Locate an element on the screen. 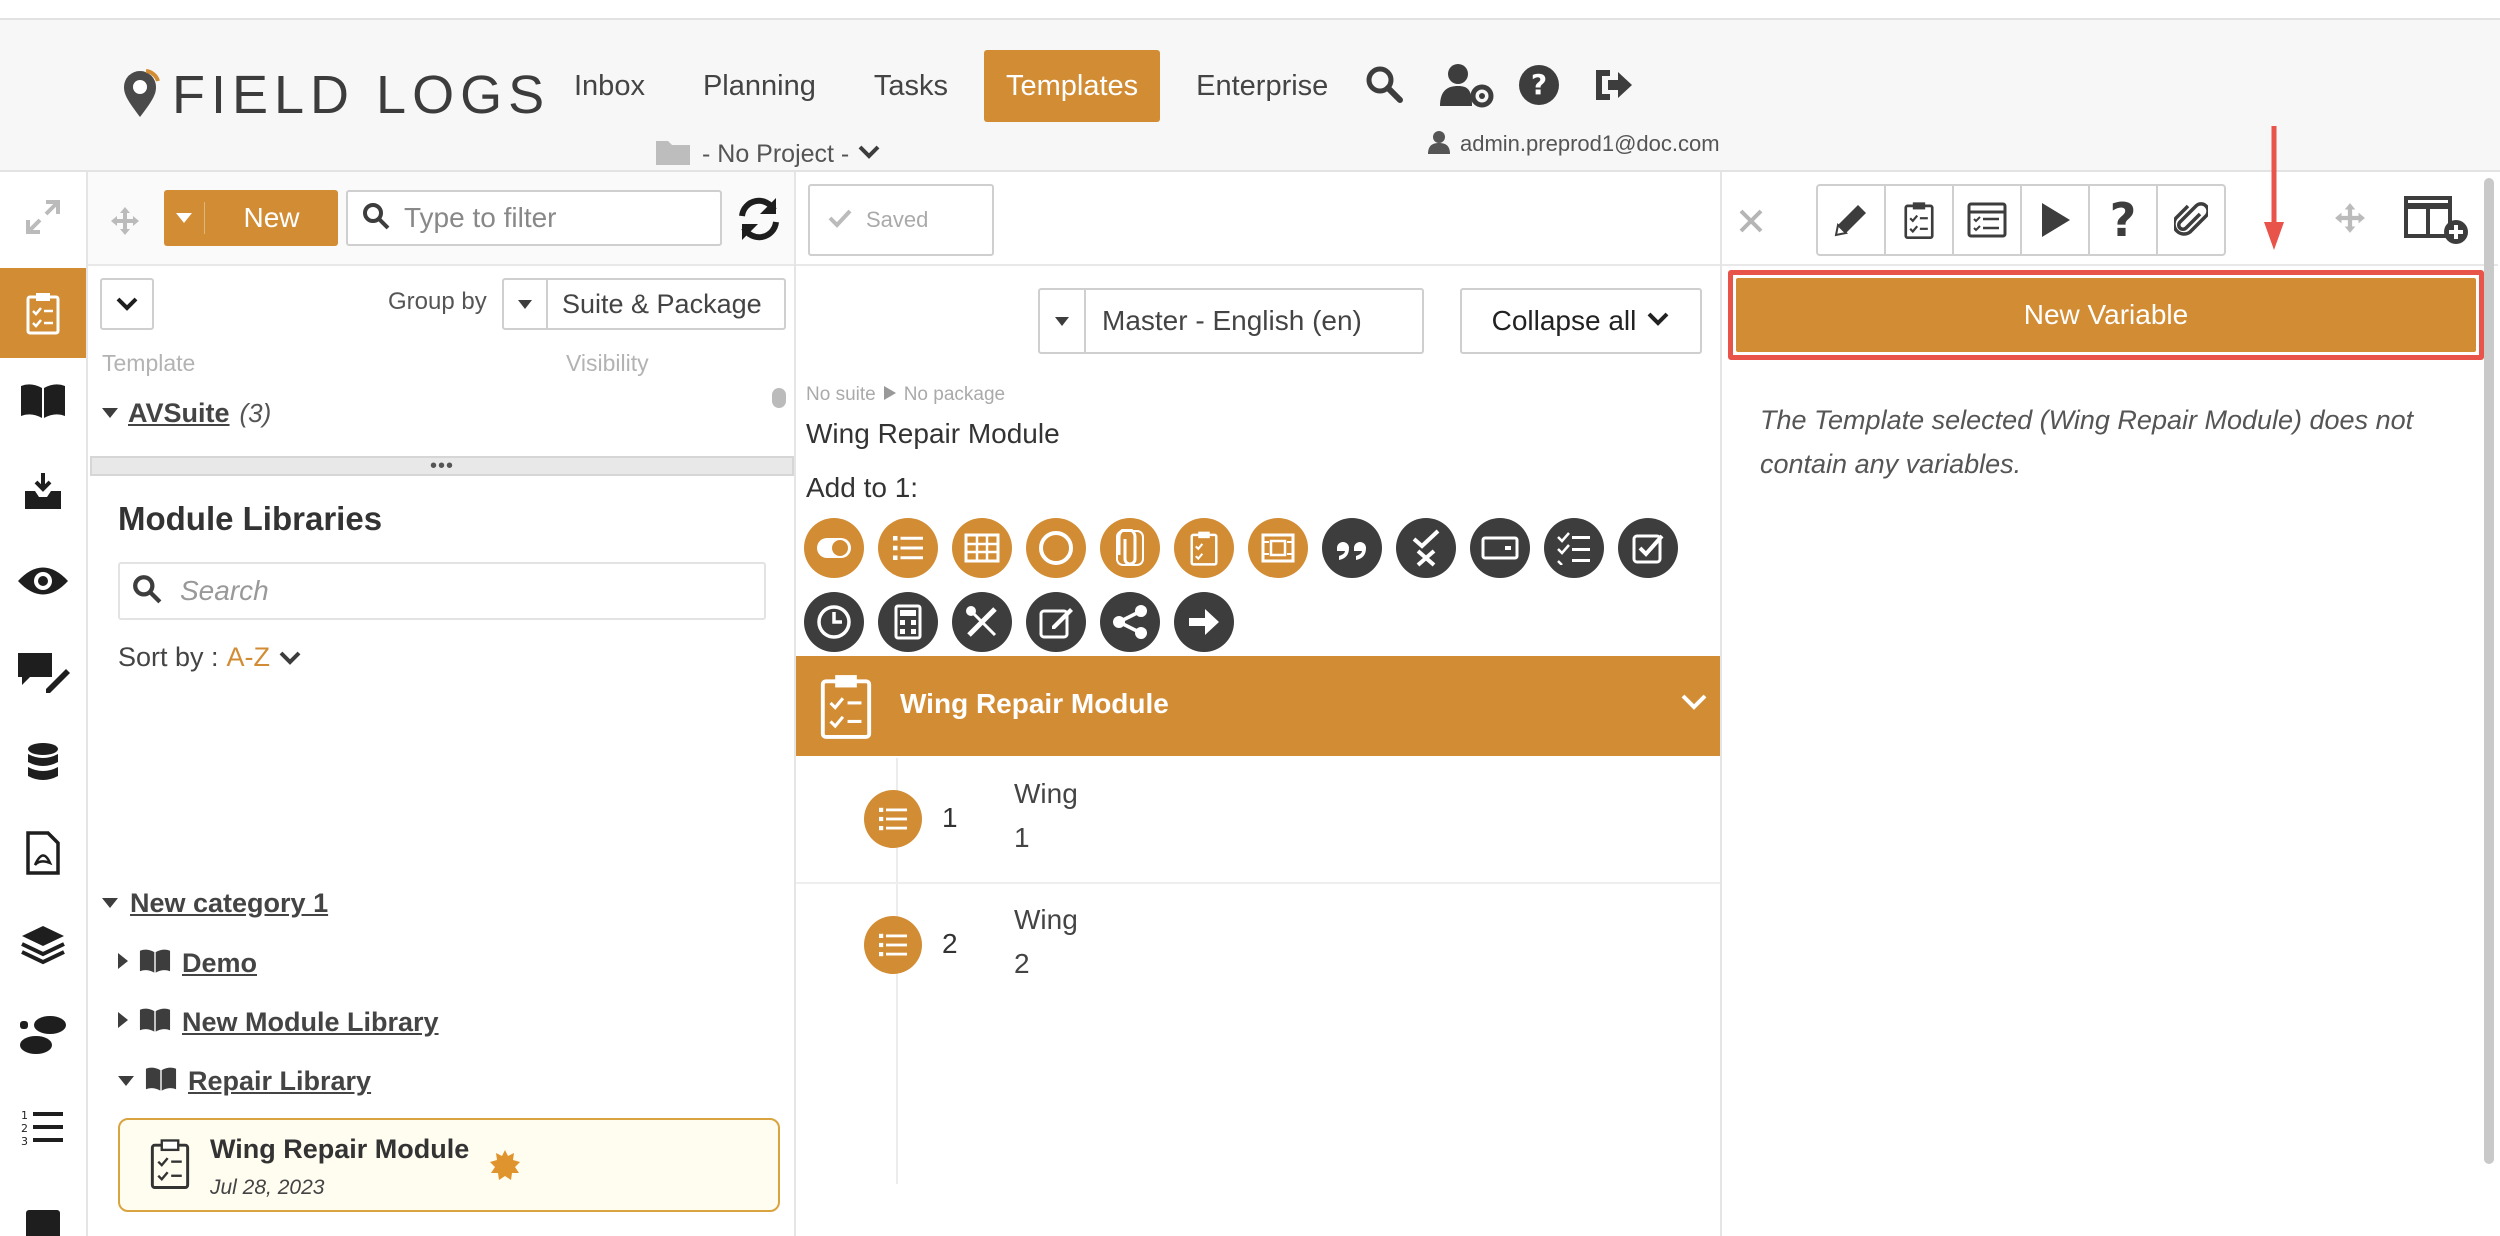 Image resolution: width=2500 pixels, height=1236 pixels. comment-edit-icon is located at coordinates (43, 671).